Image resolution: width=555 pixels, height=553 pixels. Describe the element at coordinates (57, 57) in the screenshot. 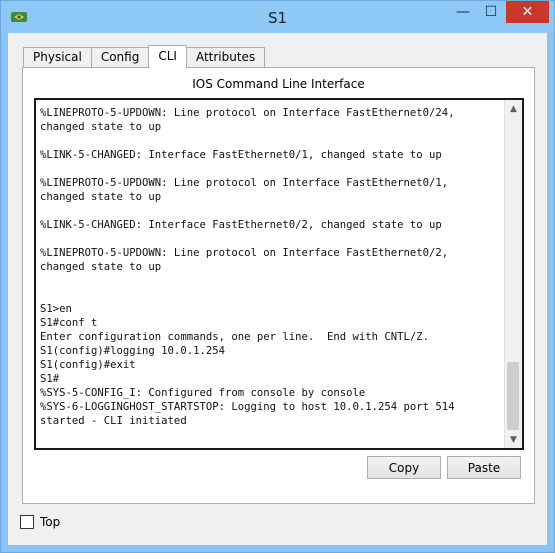

I see `tab-physical: Physical` at that location.